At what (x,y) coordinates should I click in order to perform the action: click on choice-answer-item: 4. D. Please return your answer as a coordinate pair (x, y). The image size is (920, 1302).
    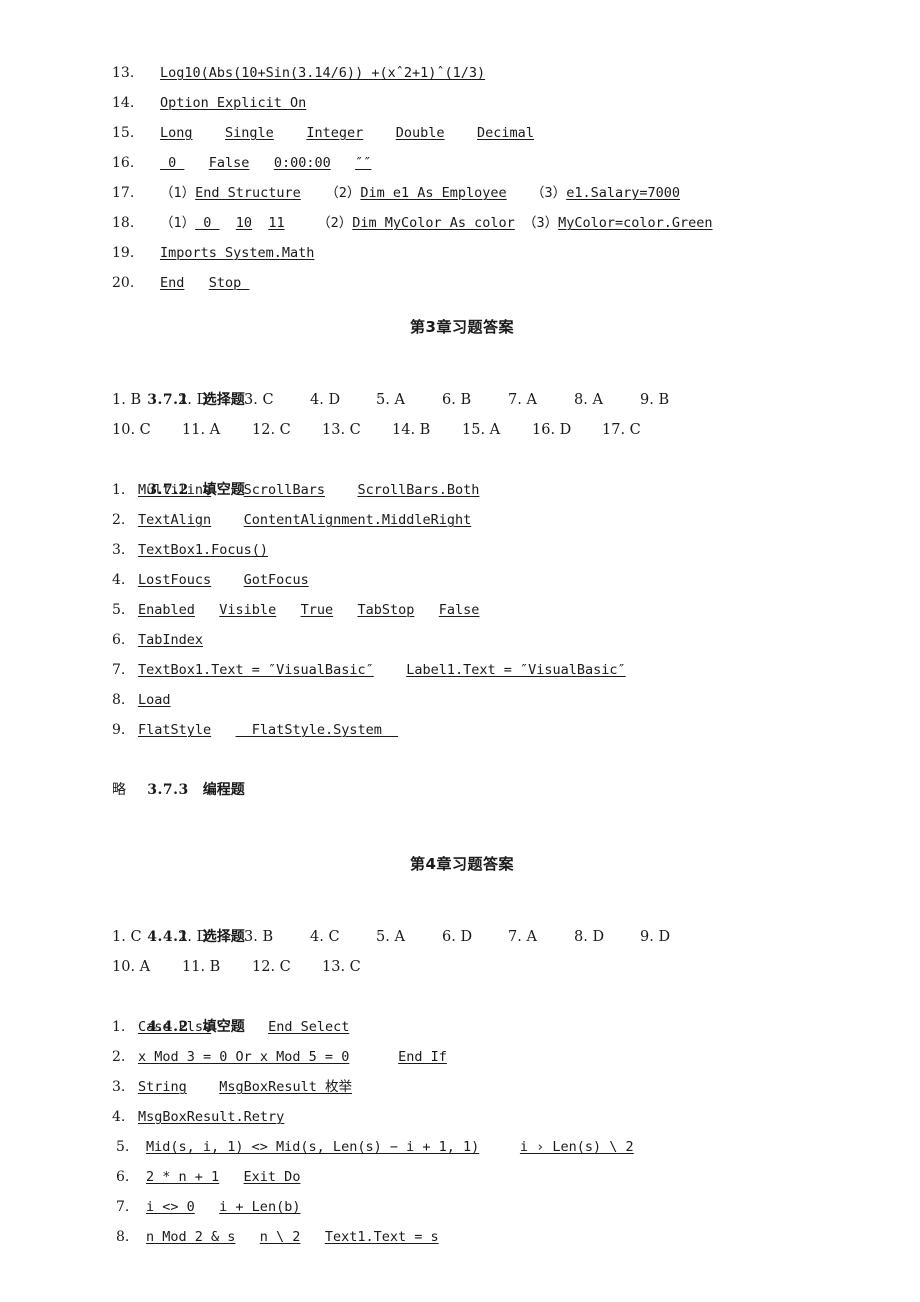
    Looking at the image, I should click on (325, 400).